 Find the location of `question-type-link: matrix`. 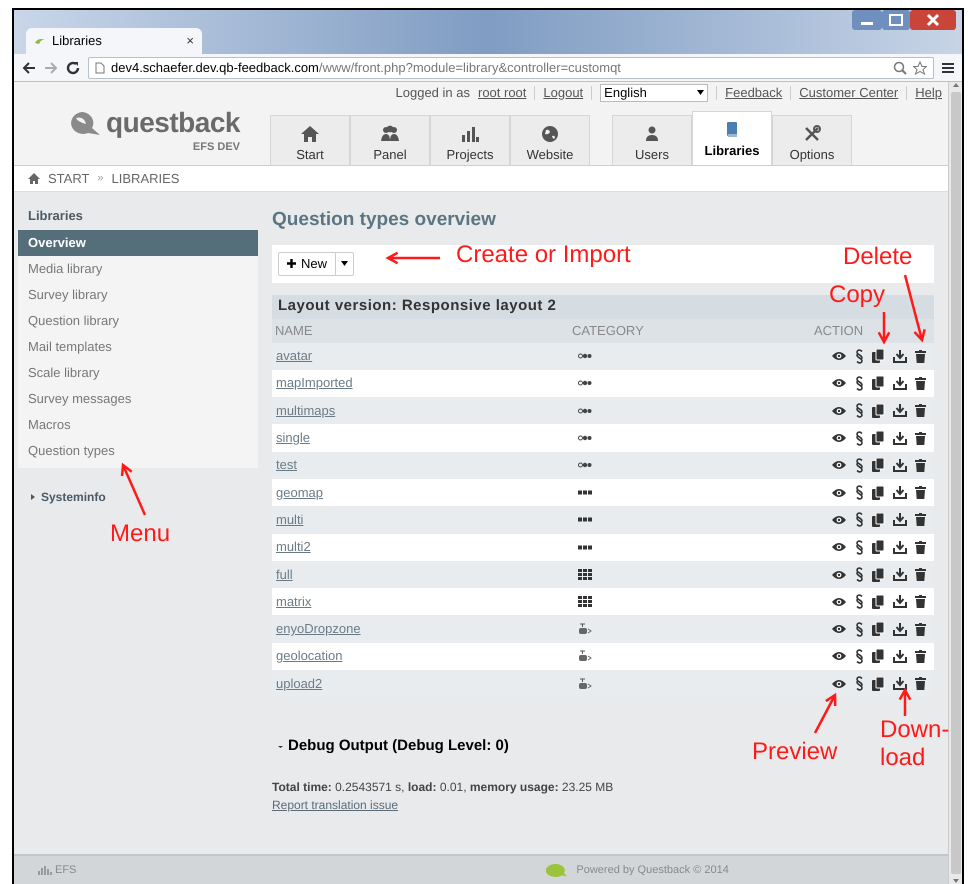

question-type-link: matrix is located at coordinates (294, 601).